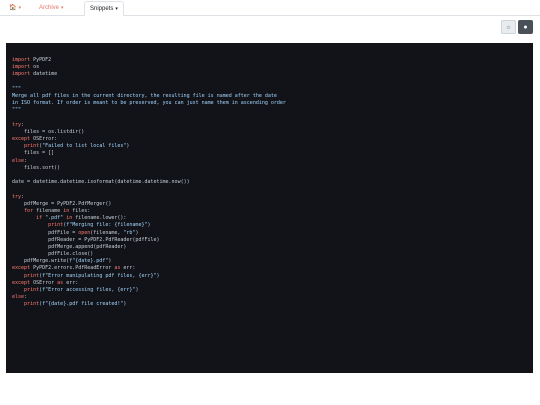 The width and height of the screenshot is (540, 405). What do you see at coordinates (269, 146) in the screenshot?
I see `code-line: print("Failed to list local files")` at bounding box center [269, 146].